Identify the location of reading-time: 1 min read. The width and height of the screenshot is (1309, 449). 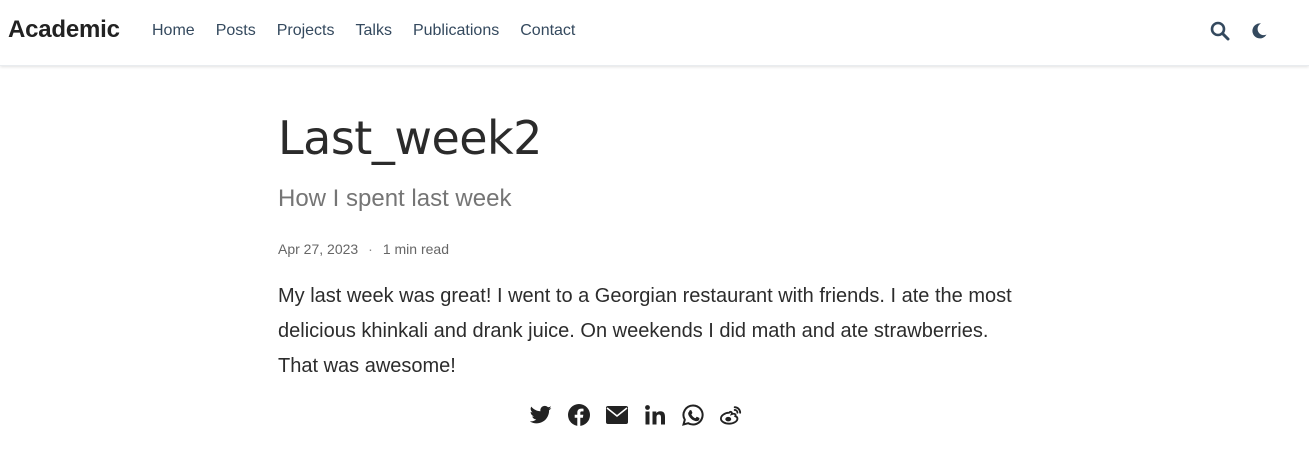
(415, 249).